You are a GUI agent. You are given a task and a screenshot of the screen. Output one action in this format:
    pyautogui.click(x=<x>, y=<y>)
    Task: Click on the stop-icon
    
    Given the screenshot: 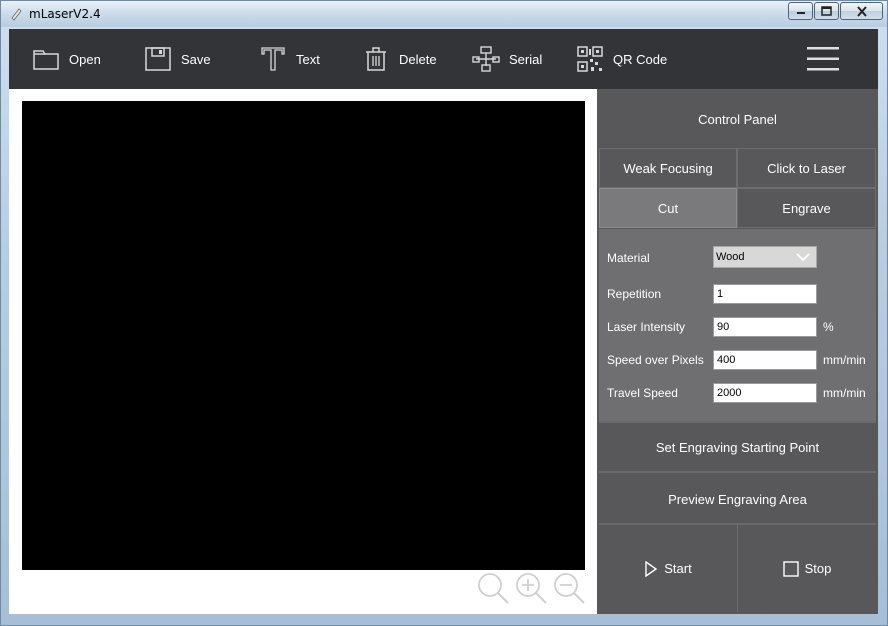 What is the action you would take?
    pyautogui.click(x=790, y=568)
    